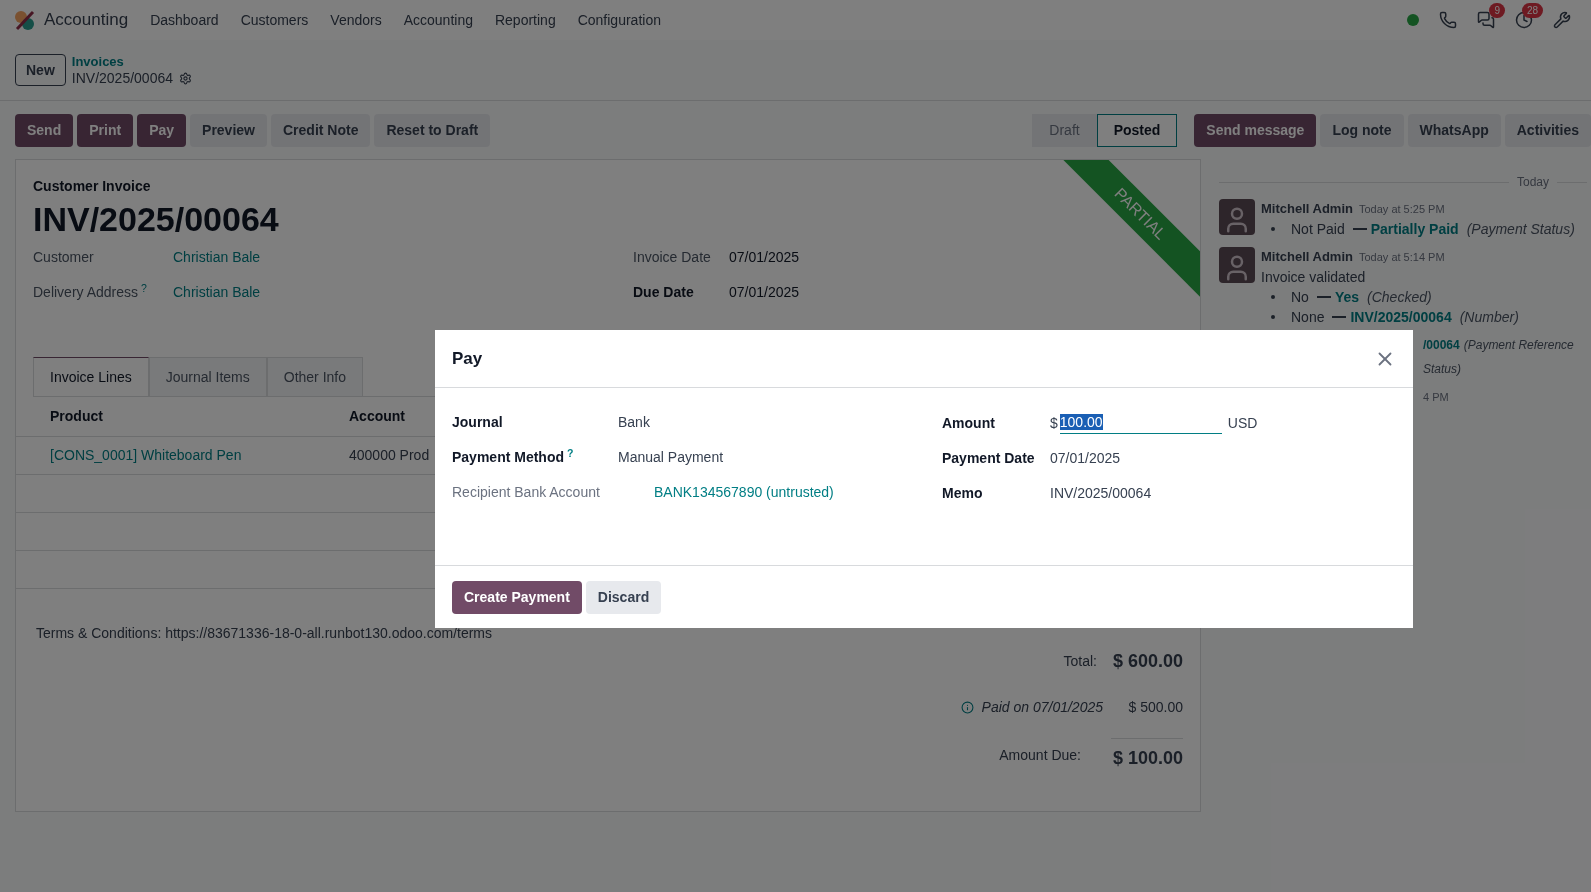  Describe the element at coordinates (1441, 345) in the screenshot. I see `new-value: /00064` at that location.